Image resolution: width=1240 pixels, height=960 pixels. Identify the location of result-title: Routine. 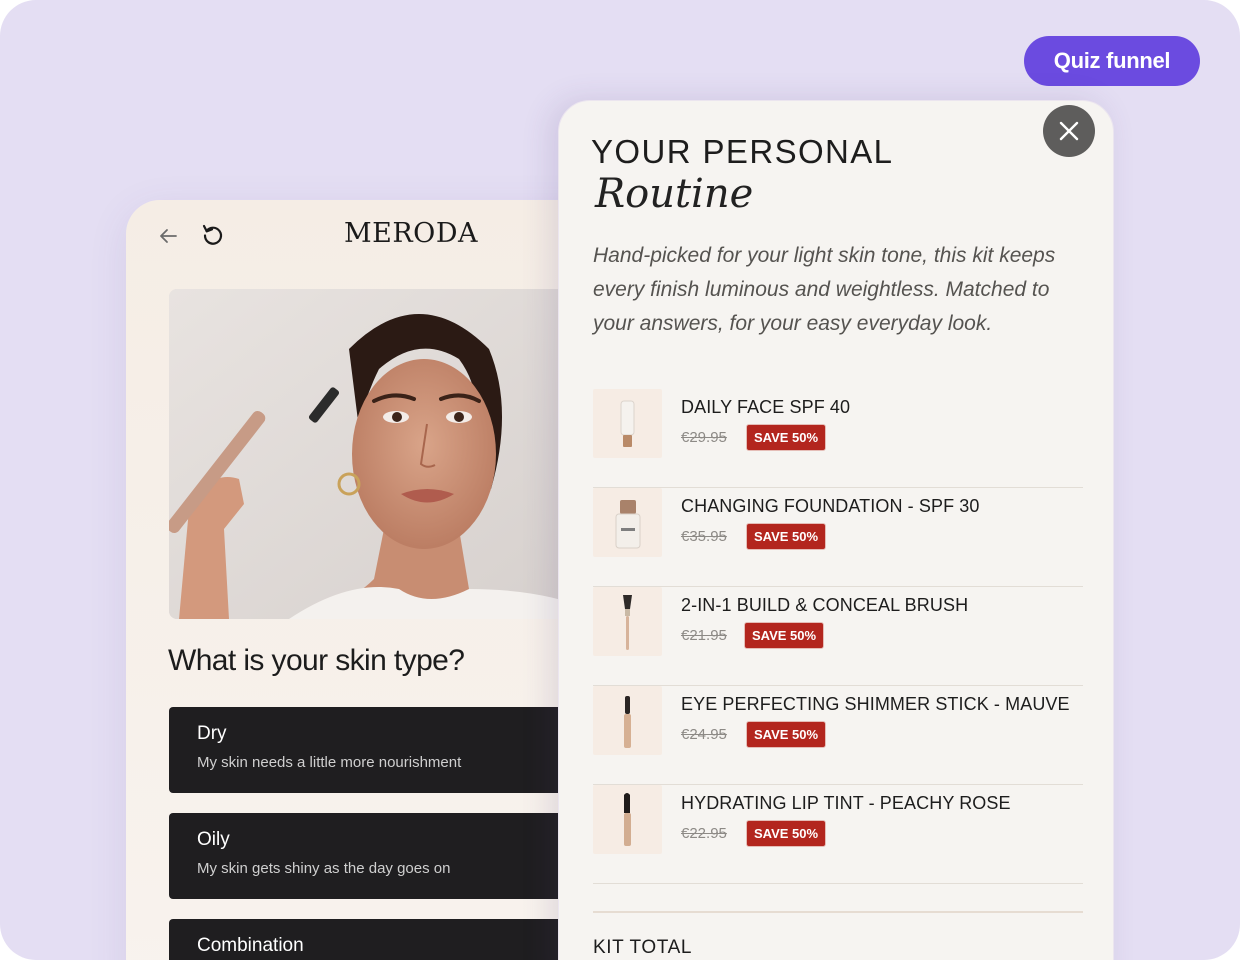
(674, 194).